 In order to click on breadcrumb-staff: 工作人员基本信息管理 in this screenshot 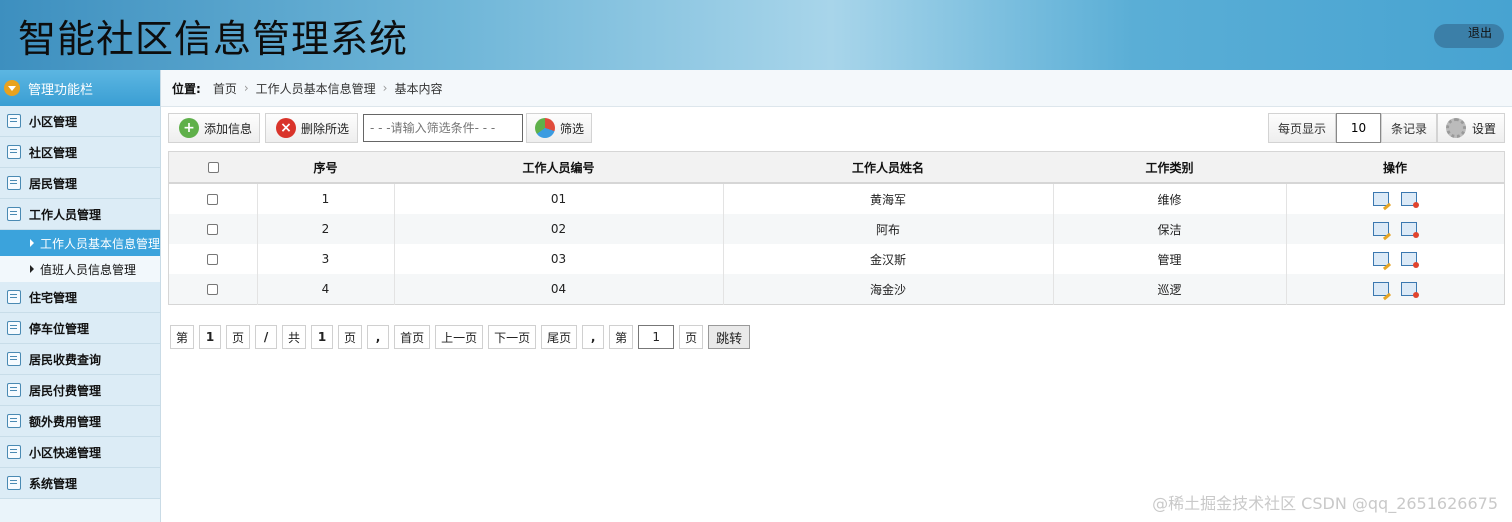, I will do `click(316, 88)`.